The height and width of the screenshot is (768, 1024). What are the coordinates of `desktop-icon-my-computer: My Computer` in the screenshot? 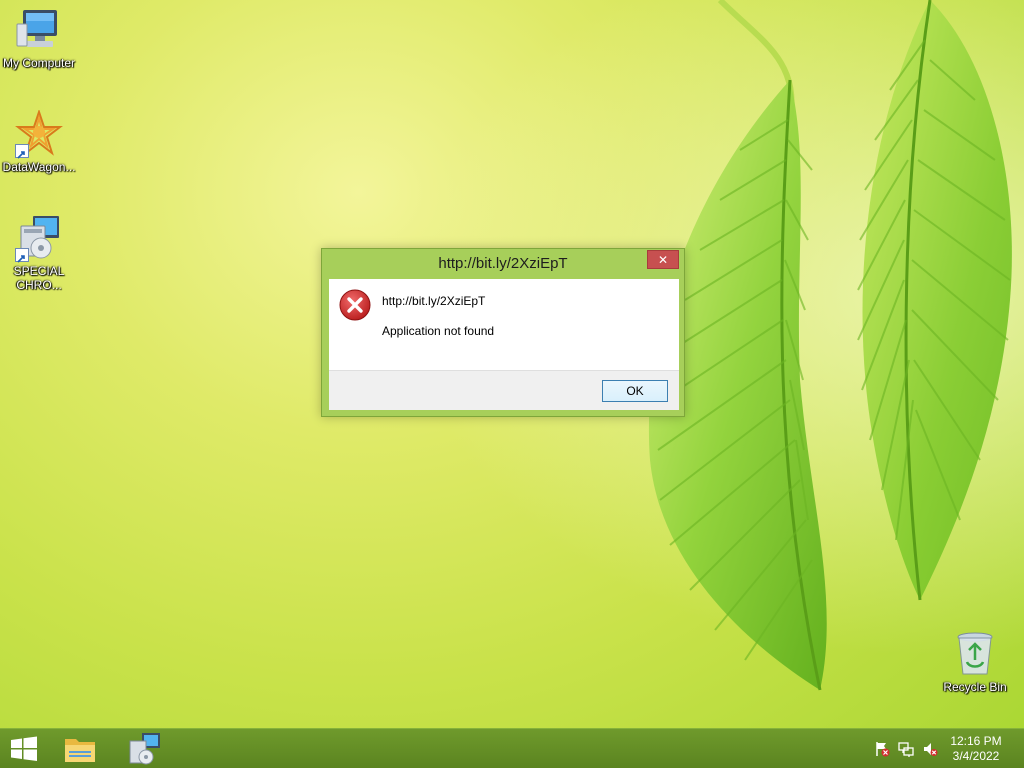 It's located at (39, 38).